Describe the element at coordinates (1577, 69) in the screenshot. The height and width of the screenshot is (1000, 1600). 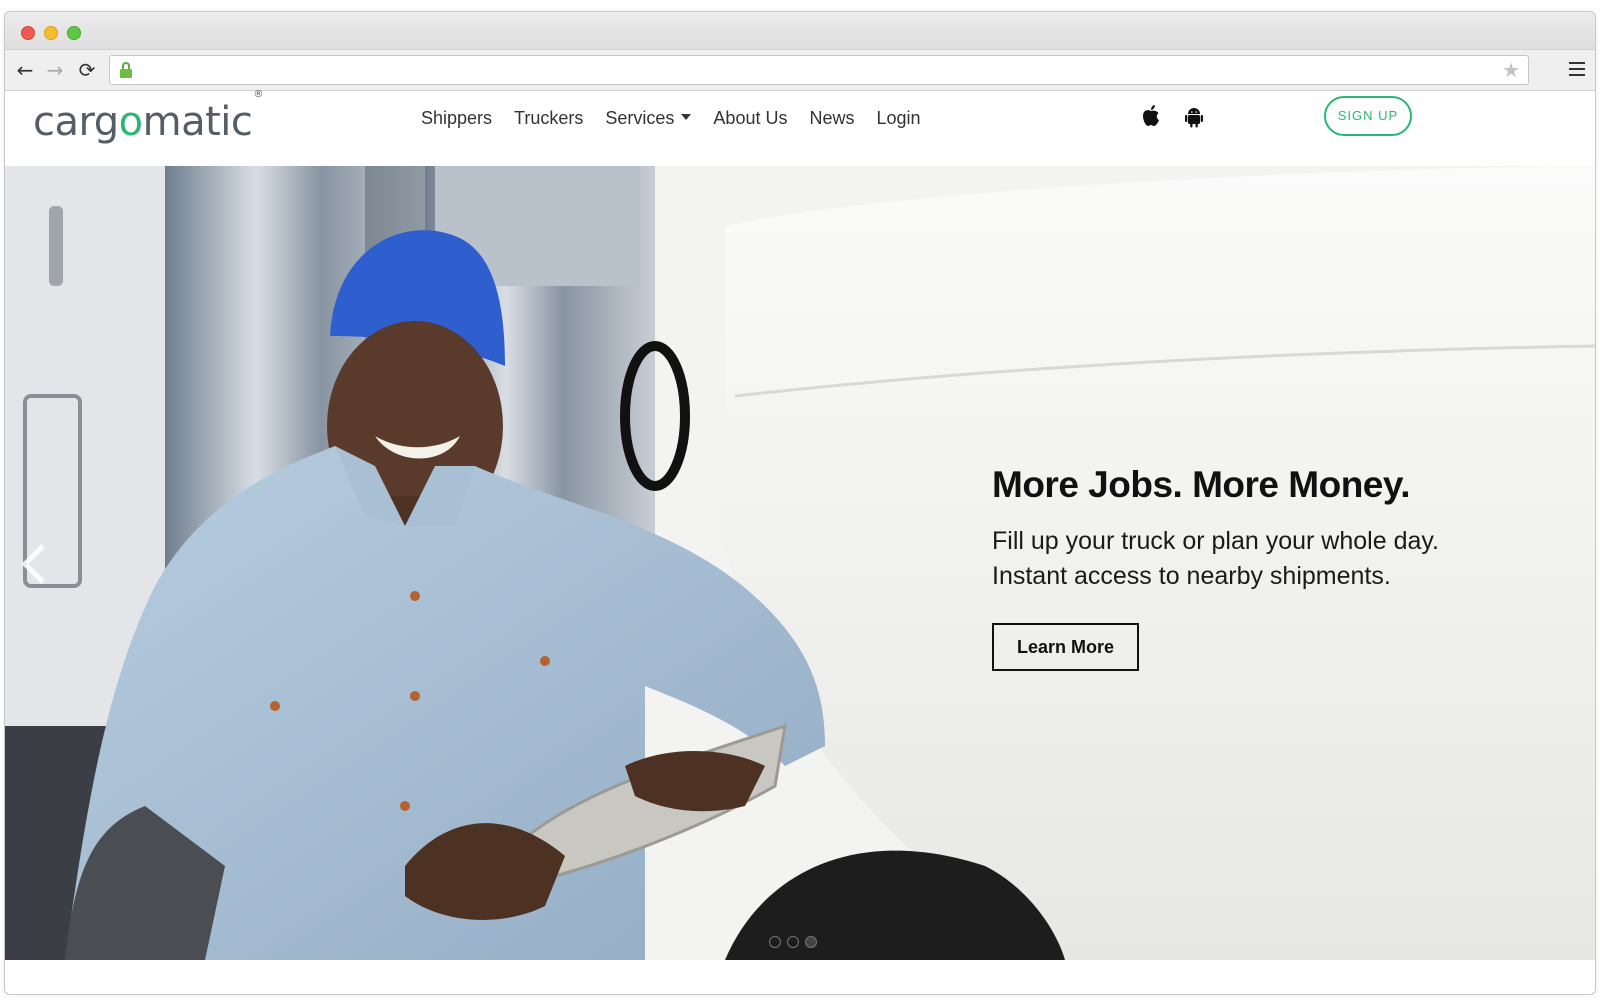
I see `menu-icon` at that location.